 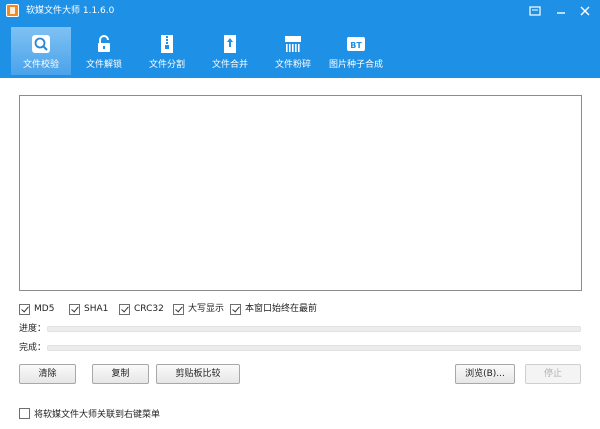 What do you see at coordinates (292, 65) in the screenshot?
I see `tab-label: 文件粉碎` at bounding box center [292, 65].